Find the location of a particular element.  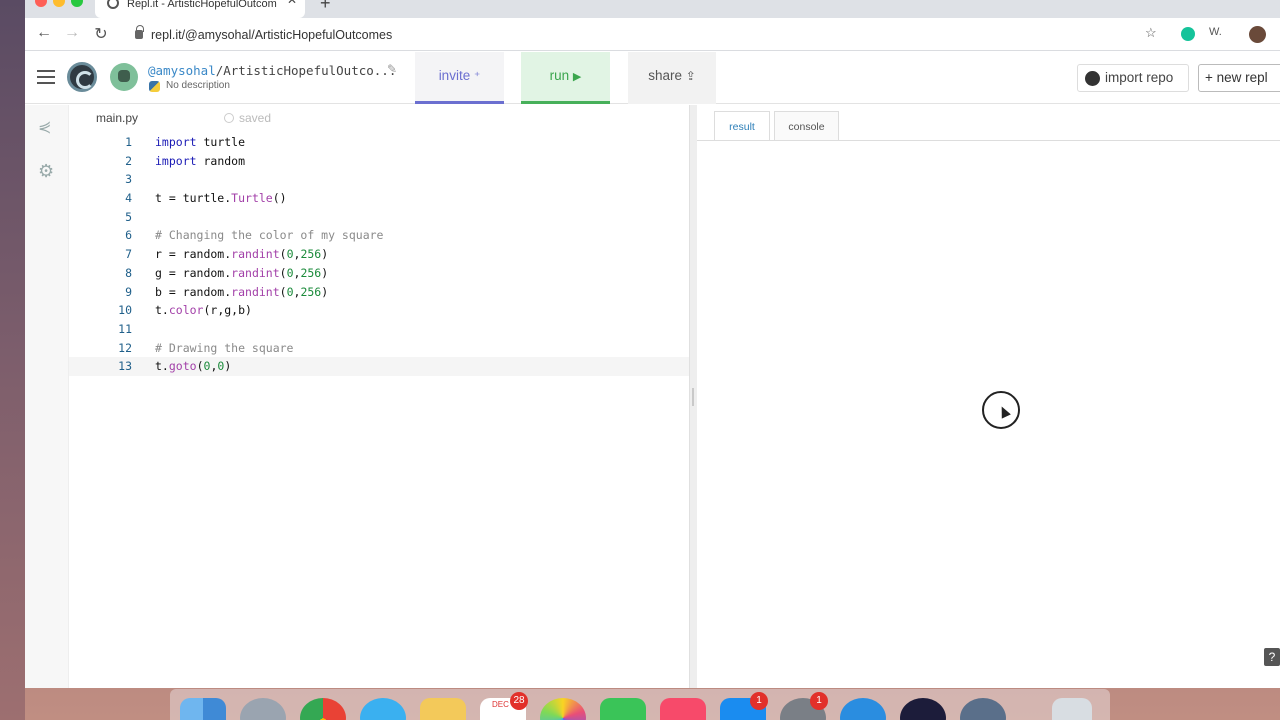

code-text: g = random.randint(0,256) is located at coordinates (242, 272).